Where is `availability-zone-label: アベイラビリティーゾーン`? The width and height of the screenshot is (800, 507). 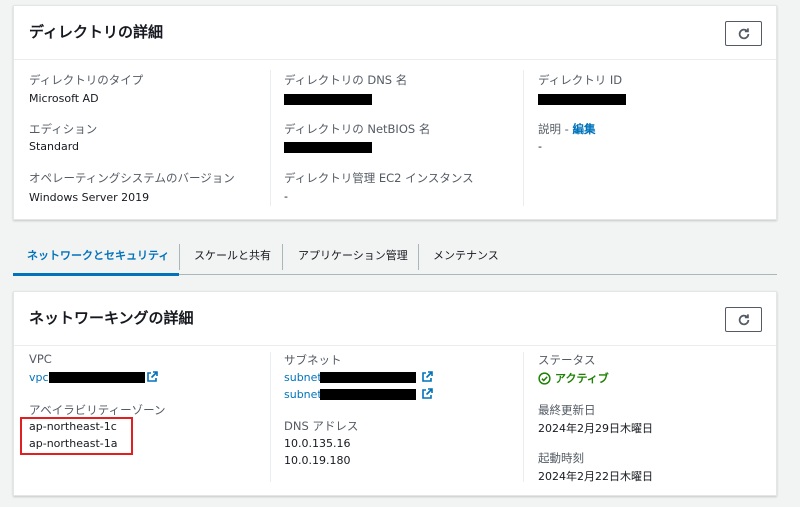 availability-zone-label: アベイラビリティーゾーン is located at coordinates (97, 410).